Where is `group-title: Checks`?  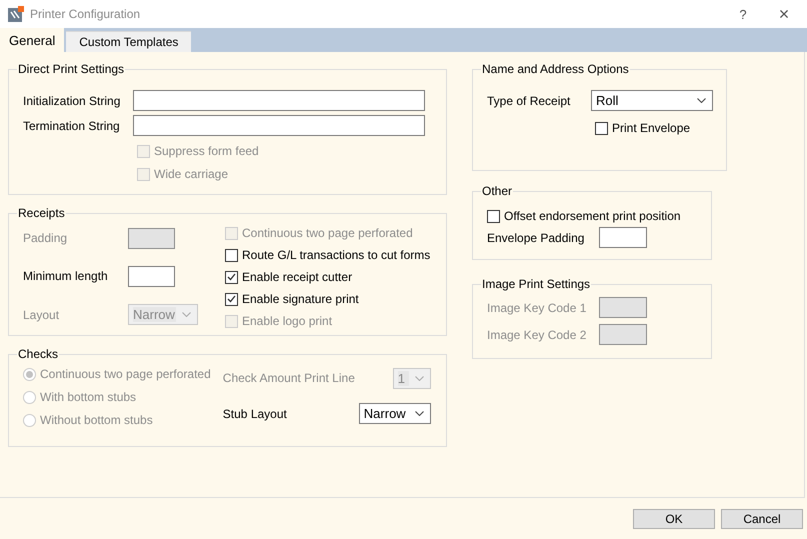 group-title: Checks is located at coordinates (38, 354).